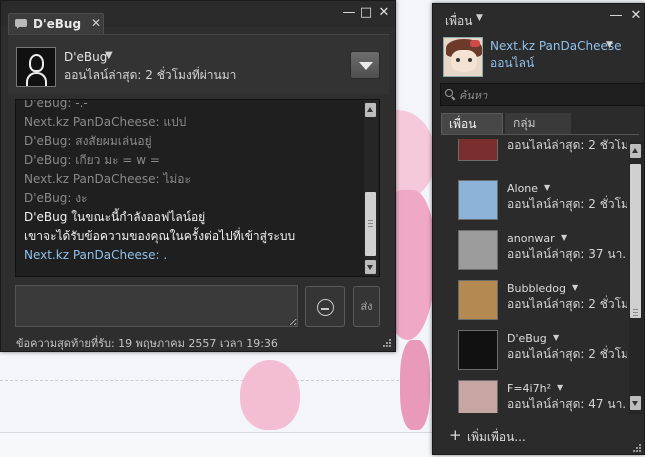 This screenshot has width=645, height=457. Describe the element at coordinates (450, 95) in the screenshot. I see `search-icon` at that location.